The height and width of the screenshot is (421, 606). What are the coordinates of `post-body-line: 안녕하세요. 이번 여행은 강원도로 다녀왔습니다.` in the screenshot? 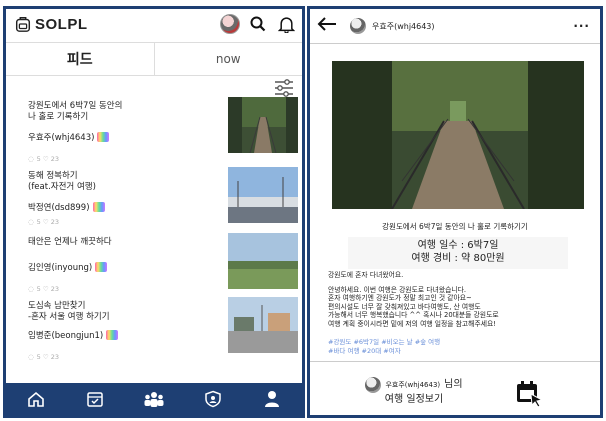 It's located at (397, 289).